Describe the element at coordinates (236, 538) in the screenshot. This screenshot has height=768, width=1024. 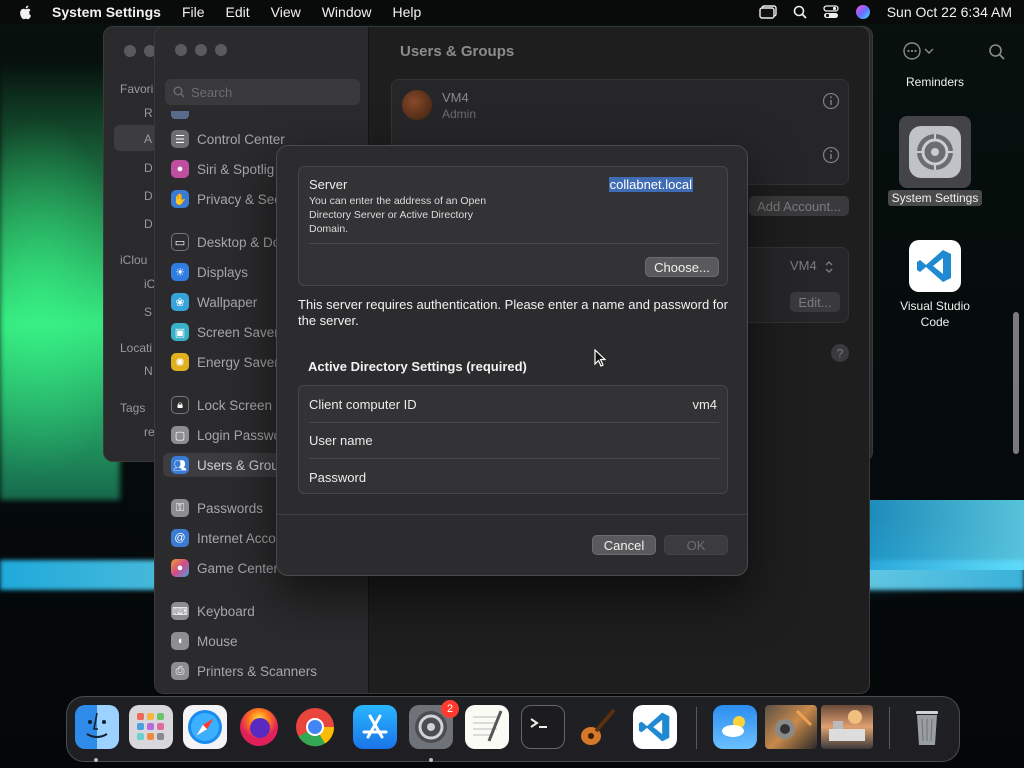
I see `sidebar-item-label: Internet Acco` at that location.